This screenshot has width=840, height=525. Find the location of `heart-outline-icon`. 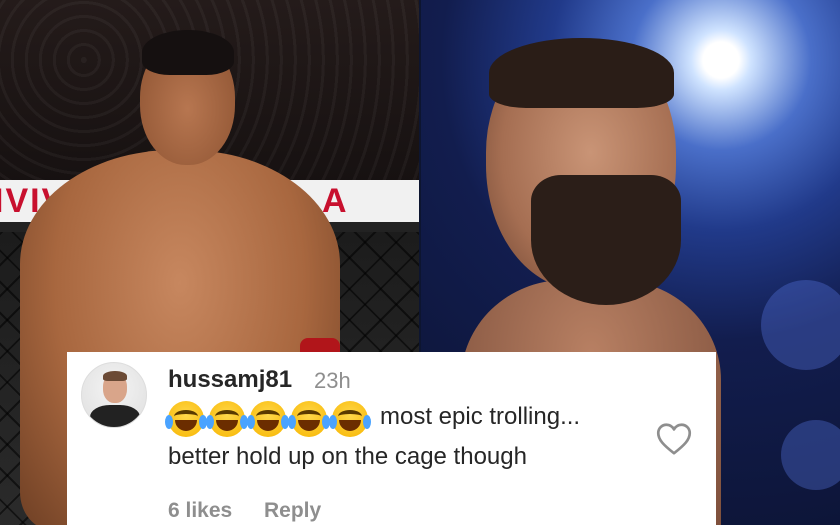

heart-outline-icon is located at coordinates (674, 439).